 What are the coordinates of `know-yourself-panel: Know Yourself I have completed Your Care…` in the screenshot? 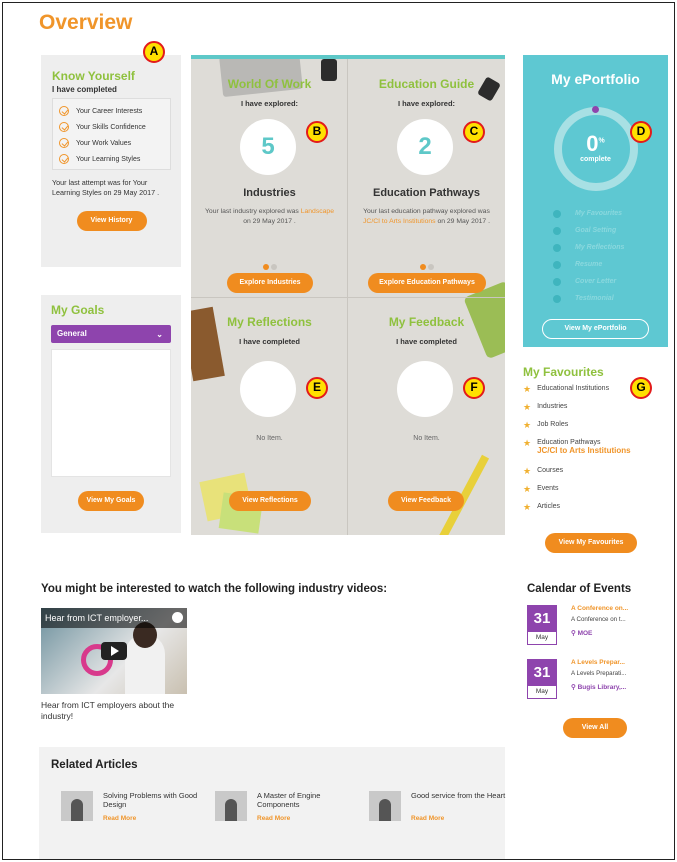 It's located at (111, 161).